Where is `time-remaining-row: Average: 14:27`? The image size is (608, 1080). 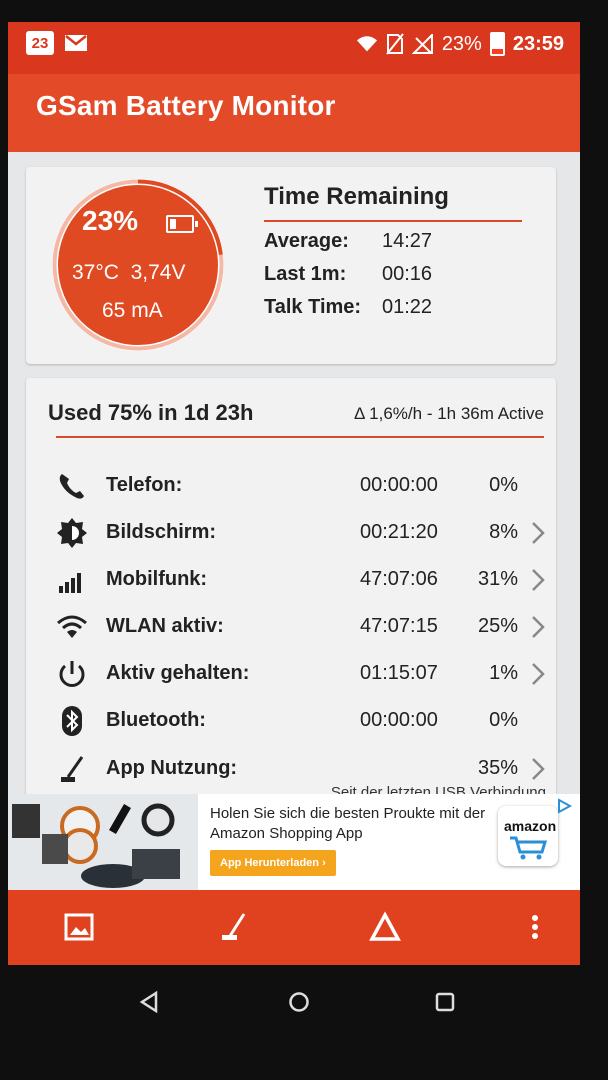 time-remaining-row: Average: 14:27 is located at coordinates (348, 241).